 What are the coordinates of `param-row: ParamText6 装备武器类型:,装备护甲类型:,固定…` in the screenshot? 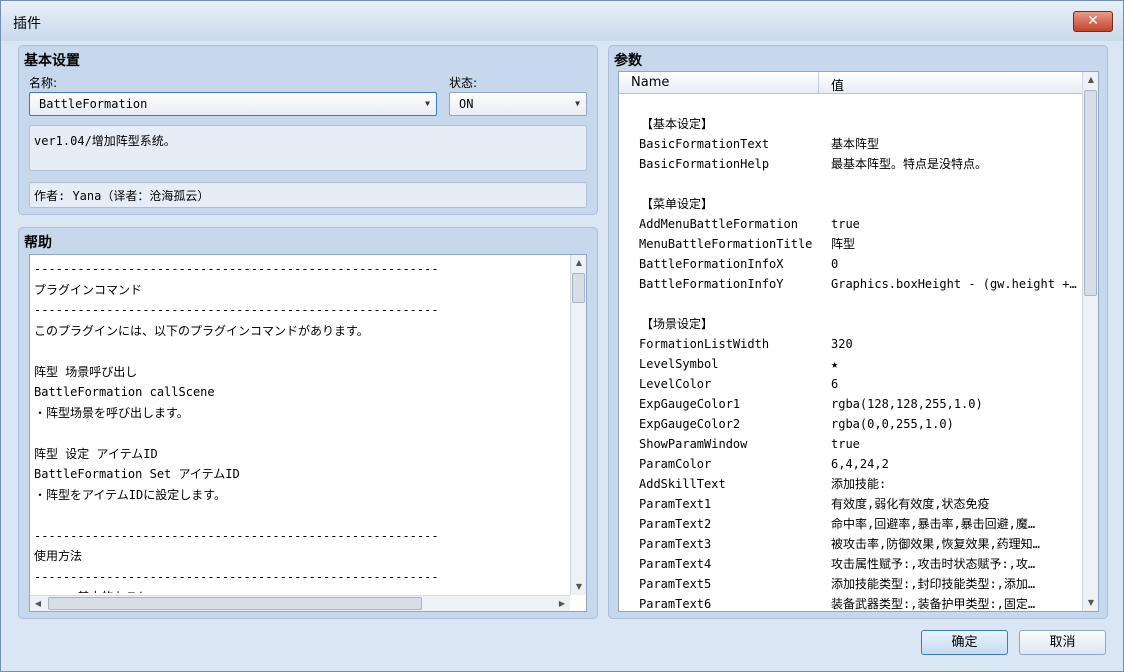 It's located at (851, 602).